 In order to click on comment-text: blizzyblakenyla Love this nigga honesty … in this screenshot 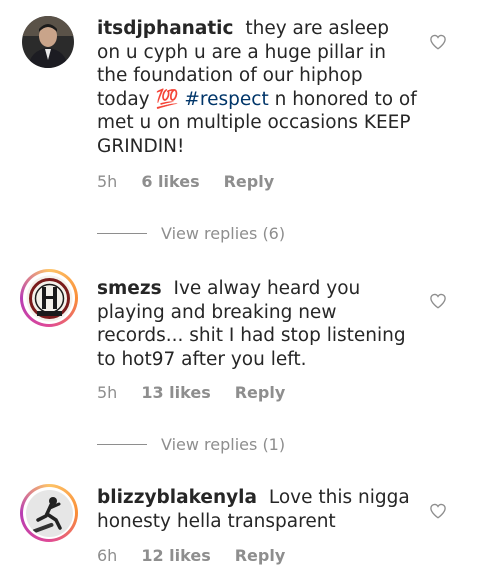, I will do `click(257, 509)`.